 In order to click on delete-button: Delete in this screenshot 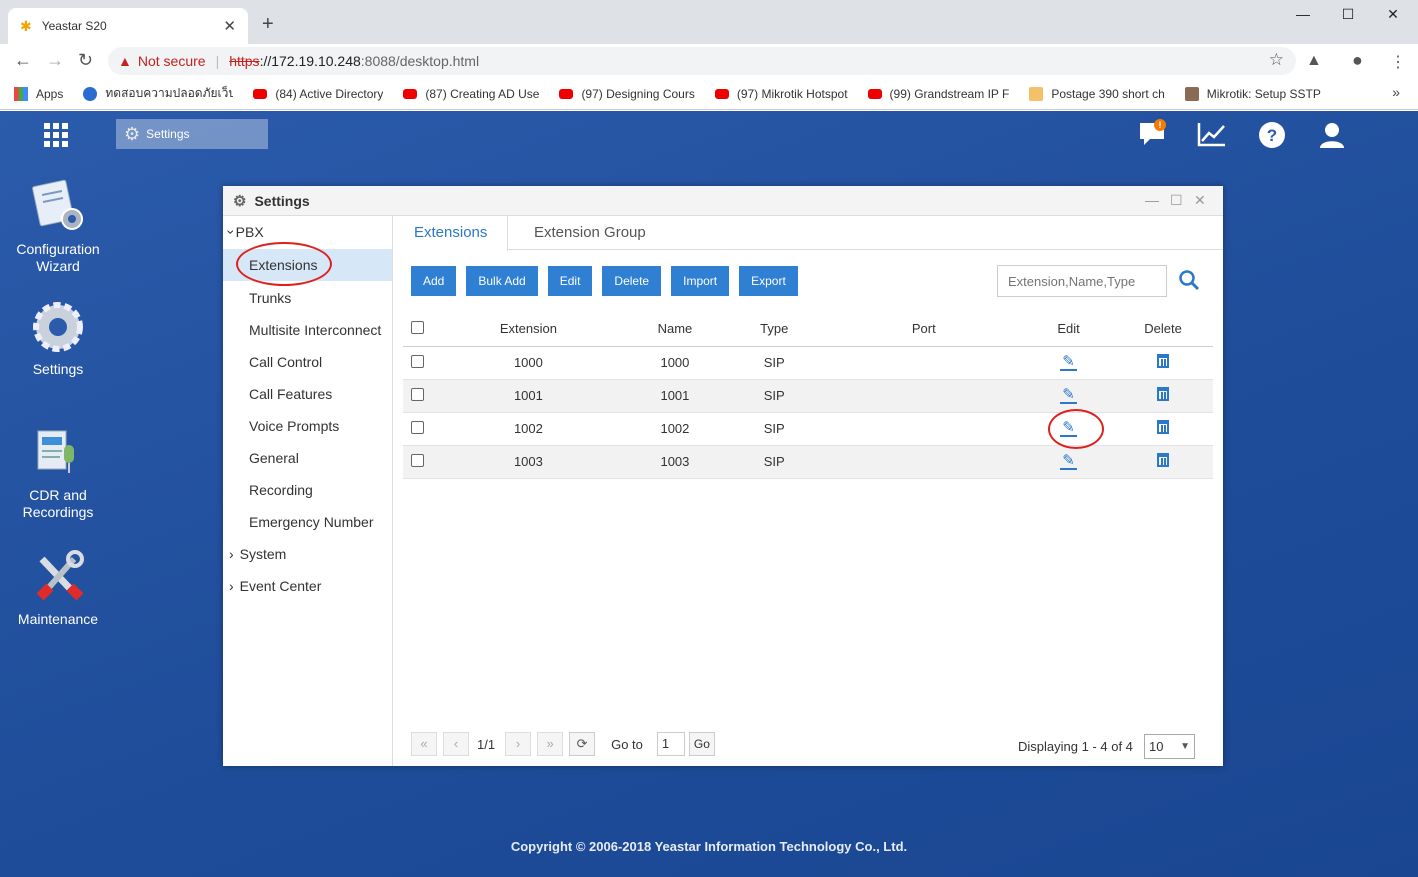, I will do `click(632, 281)`.